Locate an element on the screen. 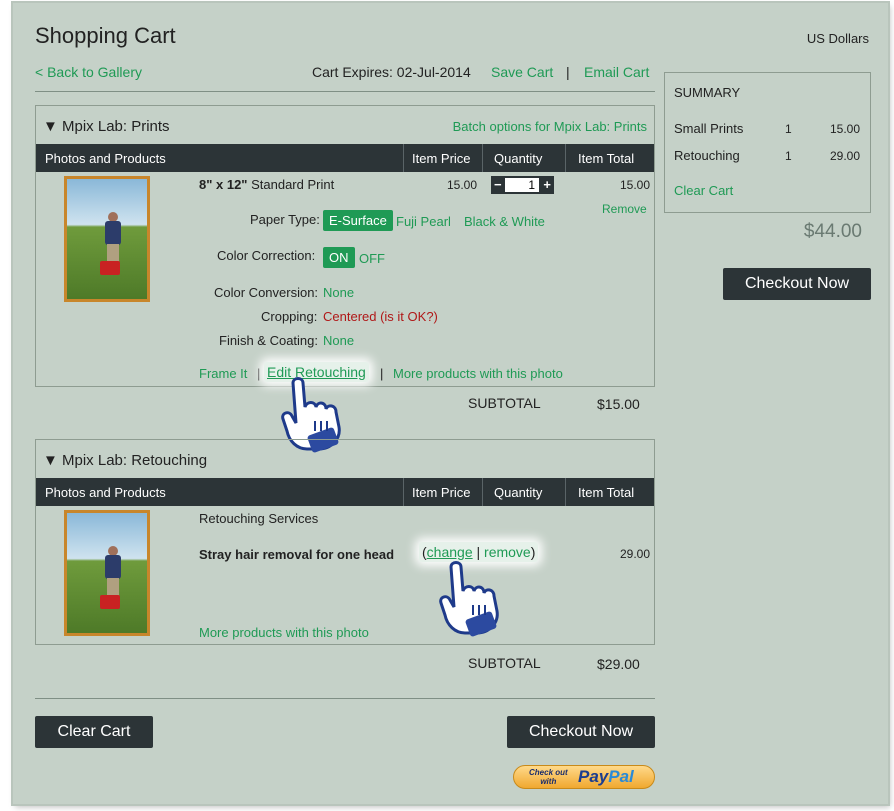  cropping-label: Cropping: is located at coordinates (289, 316).